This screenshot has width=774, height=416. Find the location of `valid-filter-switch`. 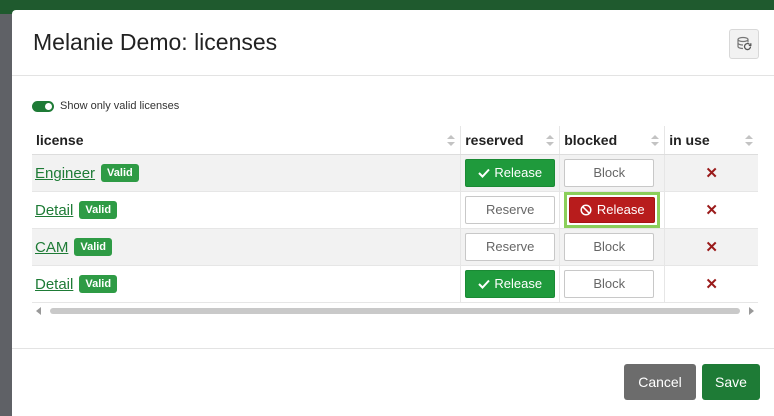

valid-filter-switch is located at coordinates (43, 106).